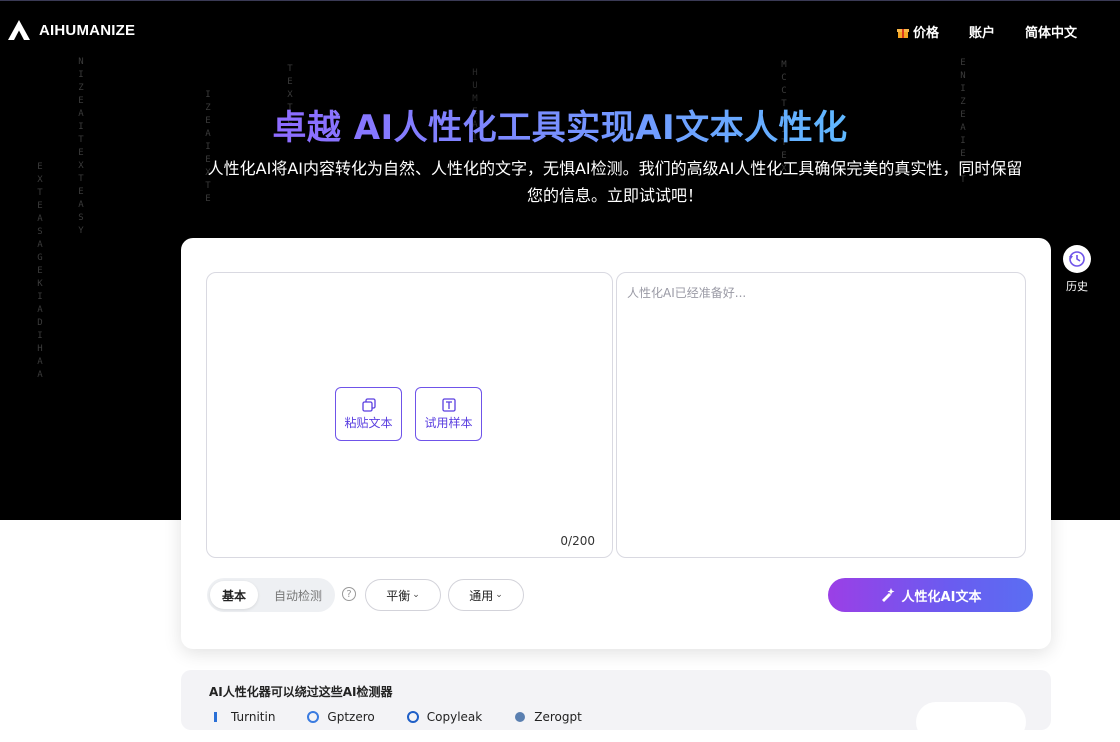 The height and width of the screenshot is (742, 1120). Describe the element at coordinates (902, 33) in the screenshot. I see `gift-icon` at that location.